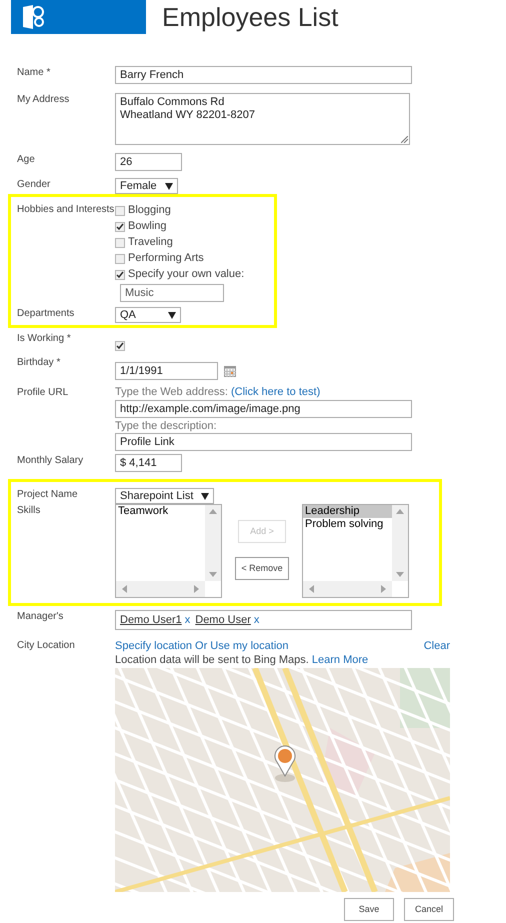  What do you see at coordinates (151, 620) in the screenshot?
I see `person-name: Demo User1` at bounding box center [151, 620].